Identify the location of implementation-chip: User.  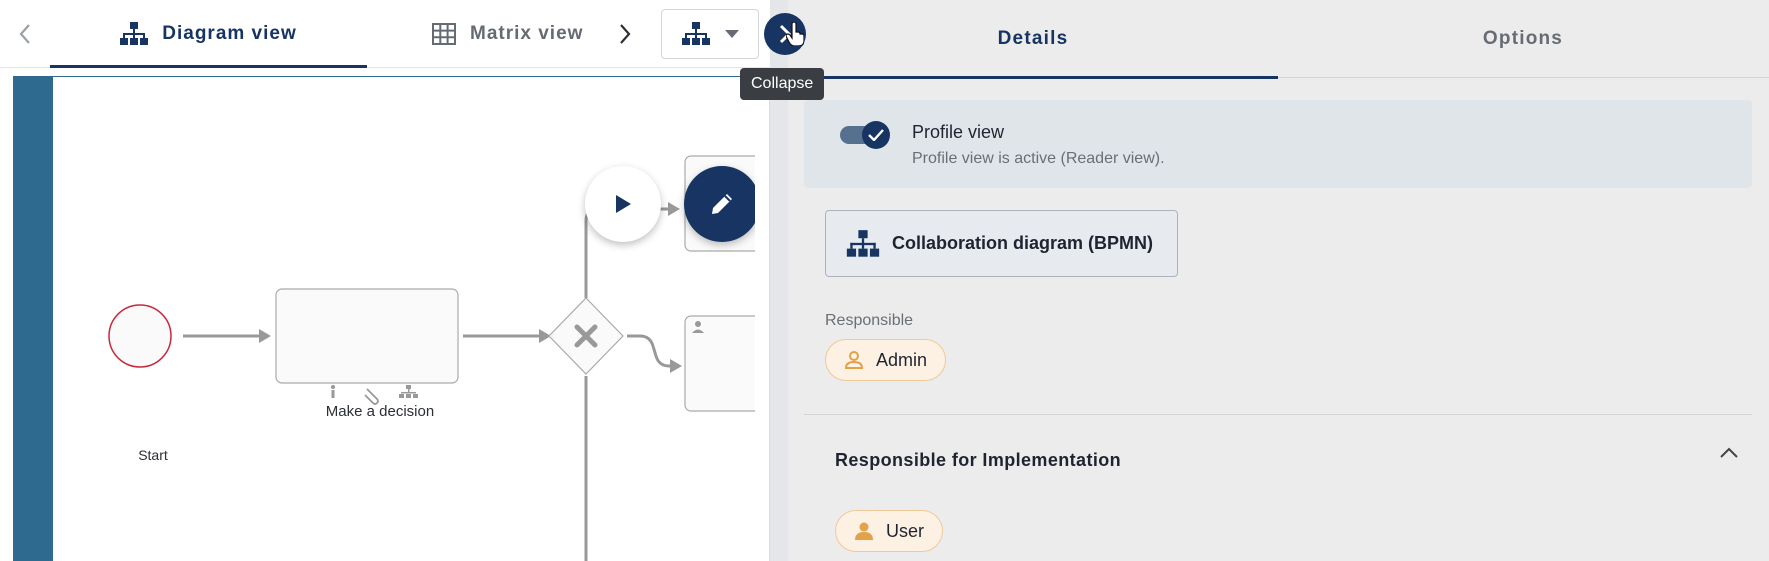
(889, 531).